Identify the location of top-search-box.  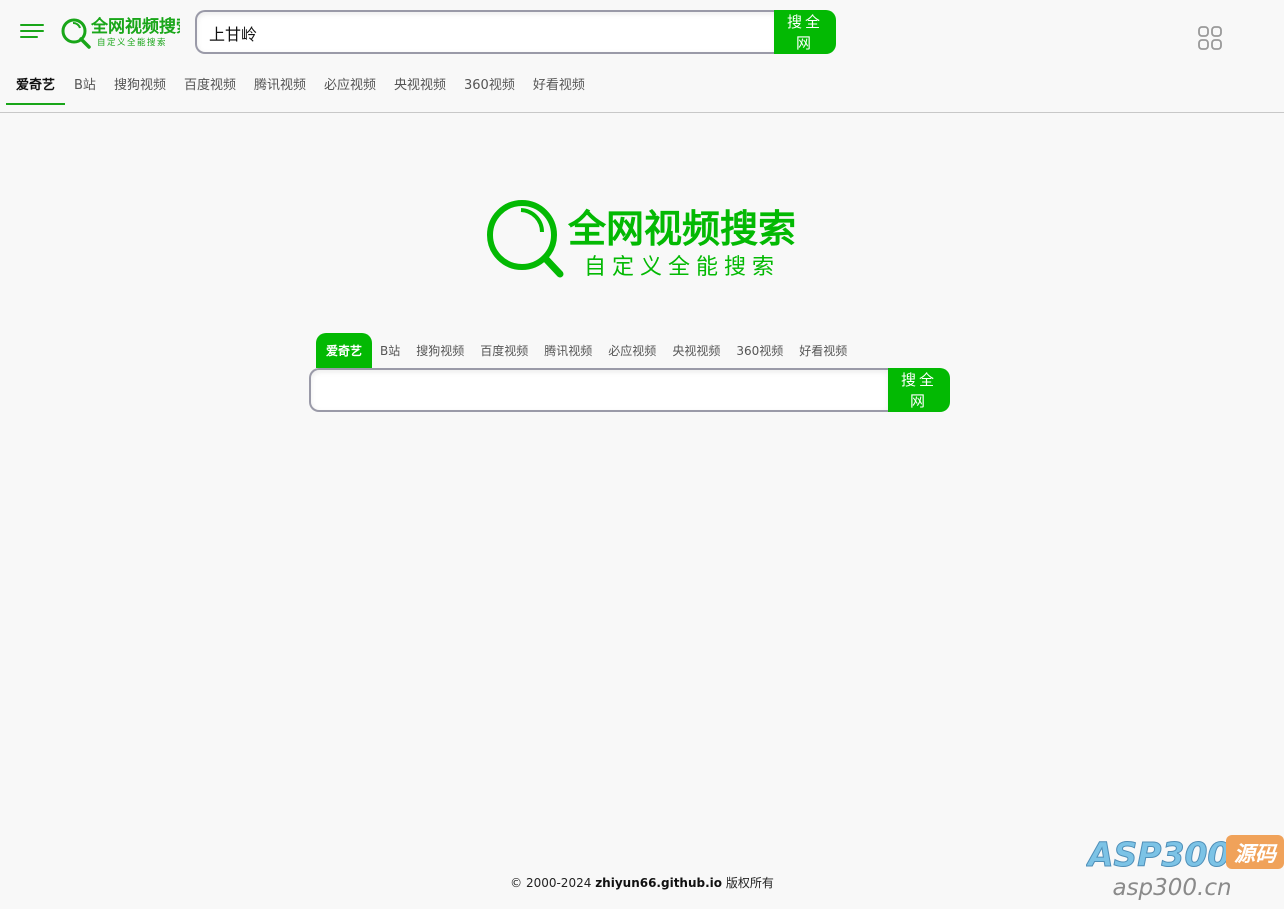
(485, 32).